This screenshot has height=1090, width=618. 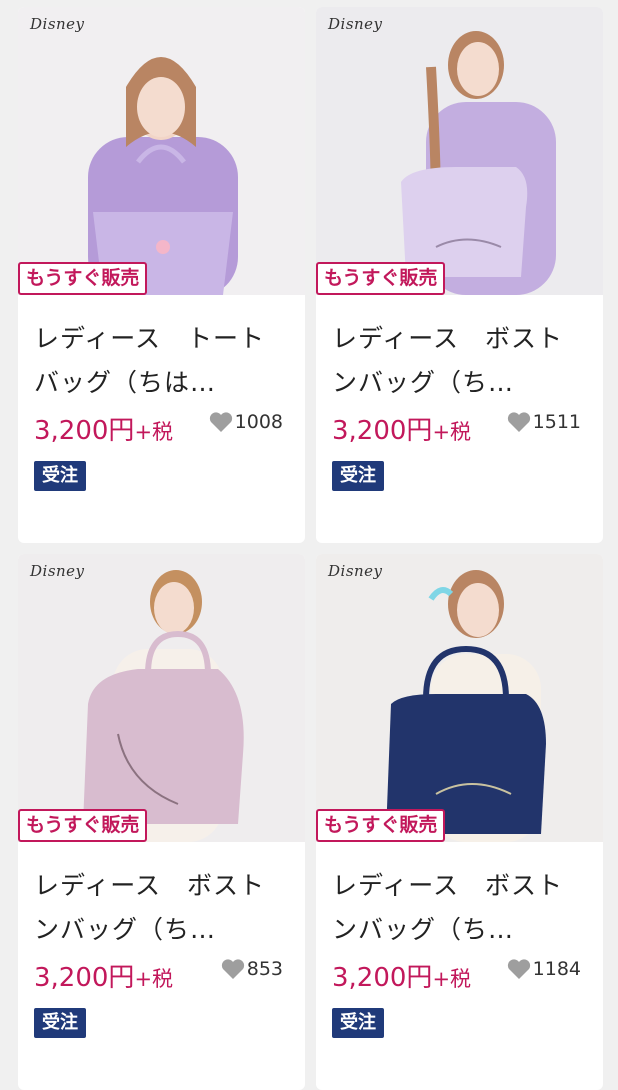 What do you see at coordinates (264, 969) in the screenshot?
I see `like-count: 853` at bounding box center [264, 969].